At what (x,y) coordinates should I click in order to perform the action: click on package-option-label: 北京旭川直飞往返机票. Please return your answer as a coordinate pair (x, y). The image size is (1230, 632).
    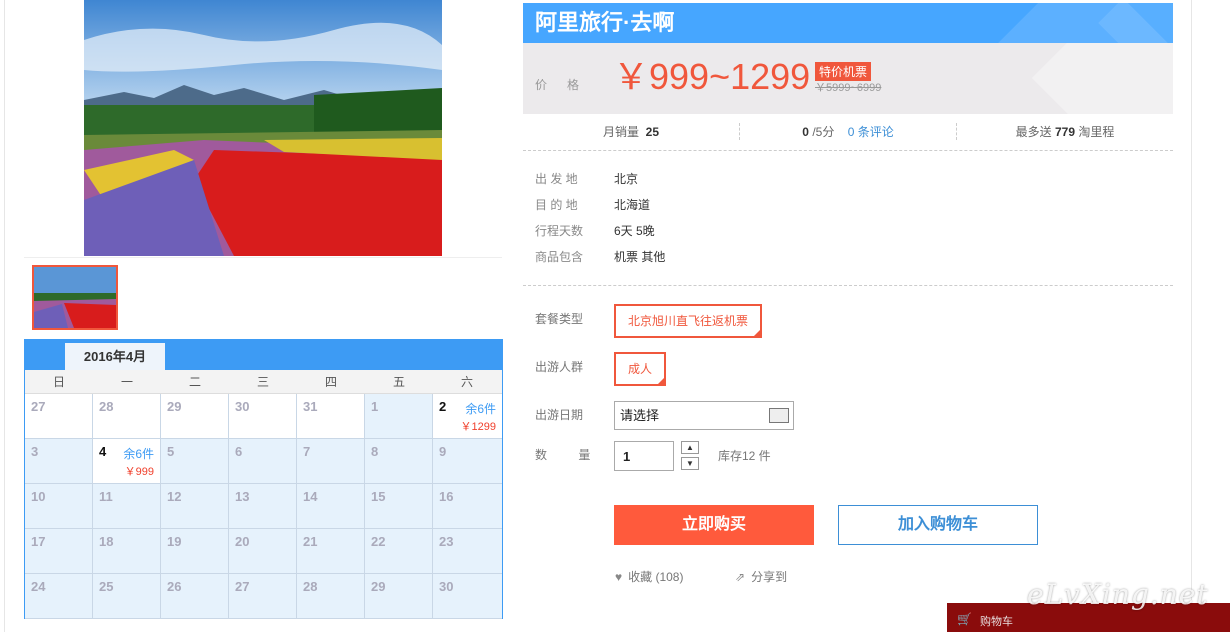
    Looking at the image, I should click on (687, 321).